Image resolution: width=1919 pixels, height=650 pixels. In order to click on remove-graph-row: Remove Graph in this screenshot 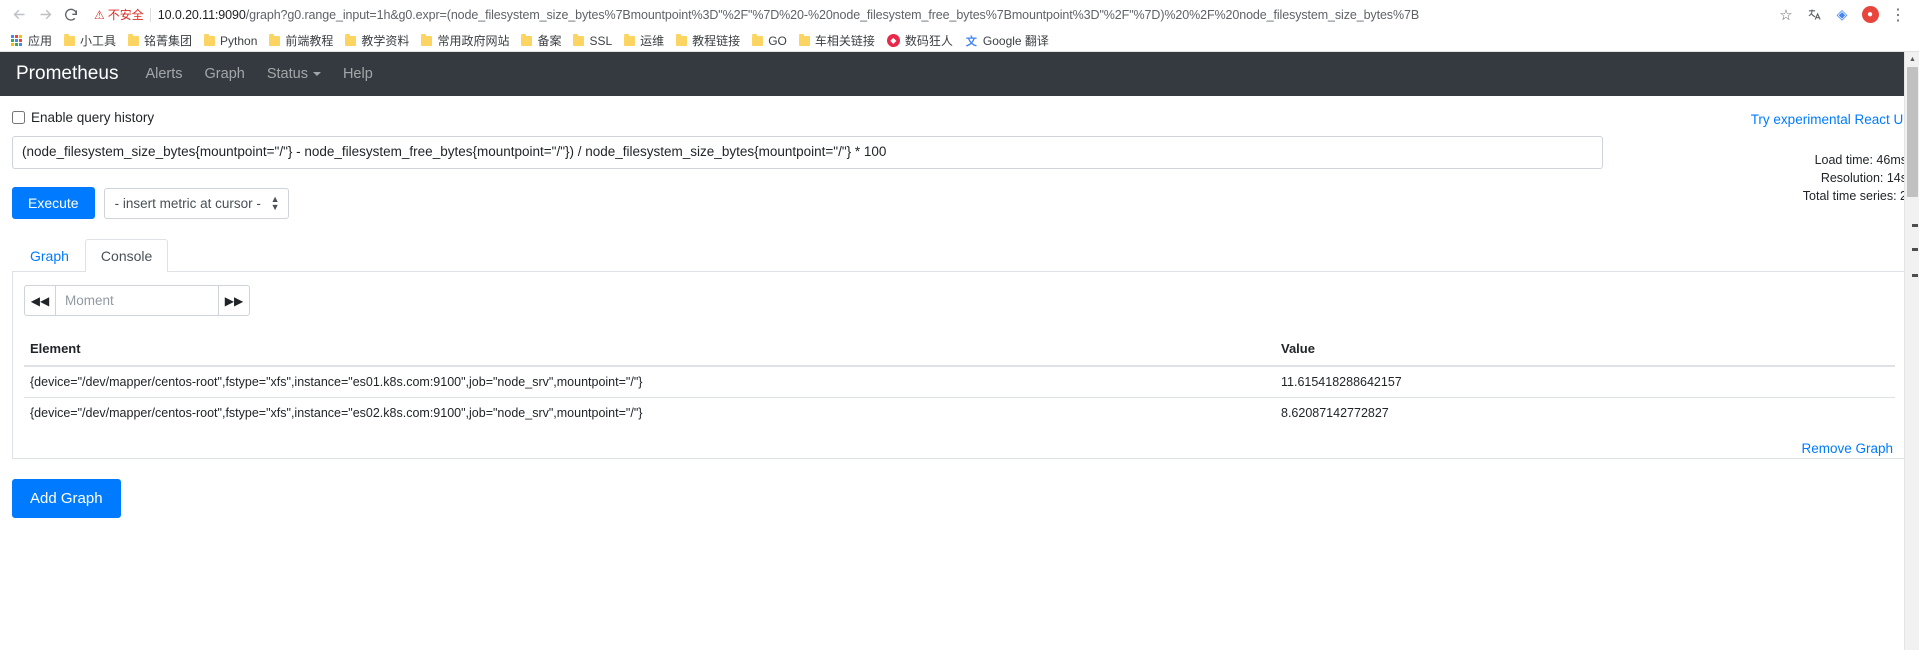, I will do `click(959, 443)`.